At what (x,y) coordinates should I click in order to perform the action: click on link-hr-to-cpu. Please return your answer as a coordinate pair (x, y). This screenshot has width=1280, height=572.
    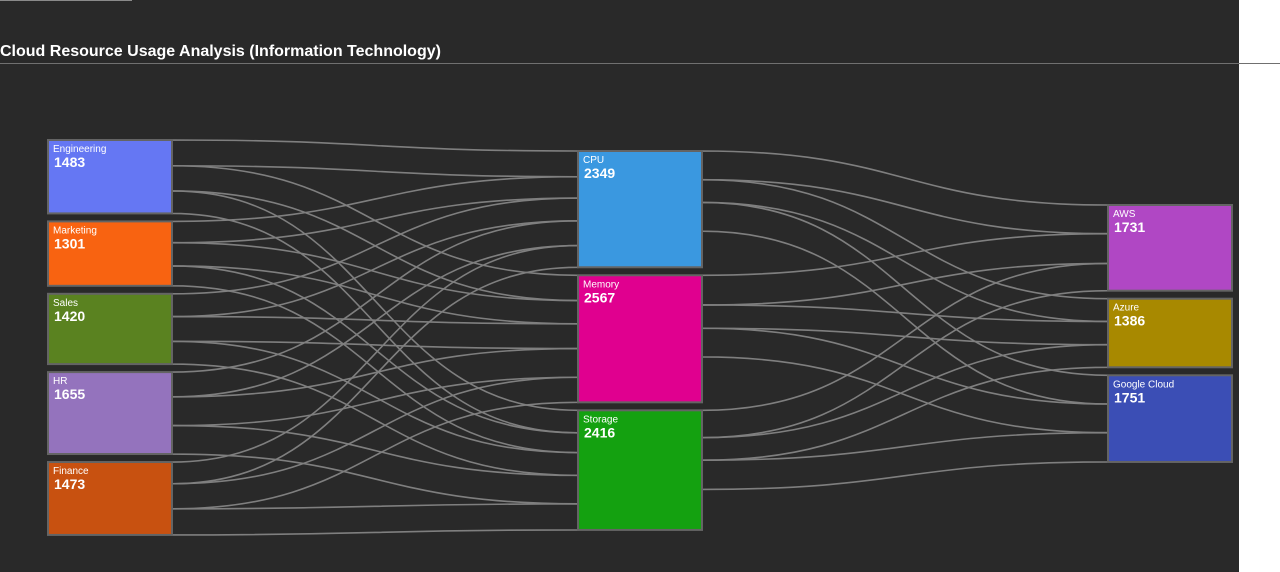
    Looking at the image, I should click on (375, 308).